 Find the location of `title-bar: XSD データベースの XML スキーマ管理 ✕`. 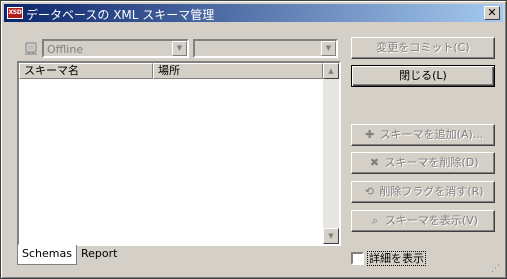

title-bar: XSD データベースの XML スキーマ管理 ✕ is located at coordinates (253, 13).